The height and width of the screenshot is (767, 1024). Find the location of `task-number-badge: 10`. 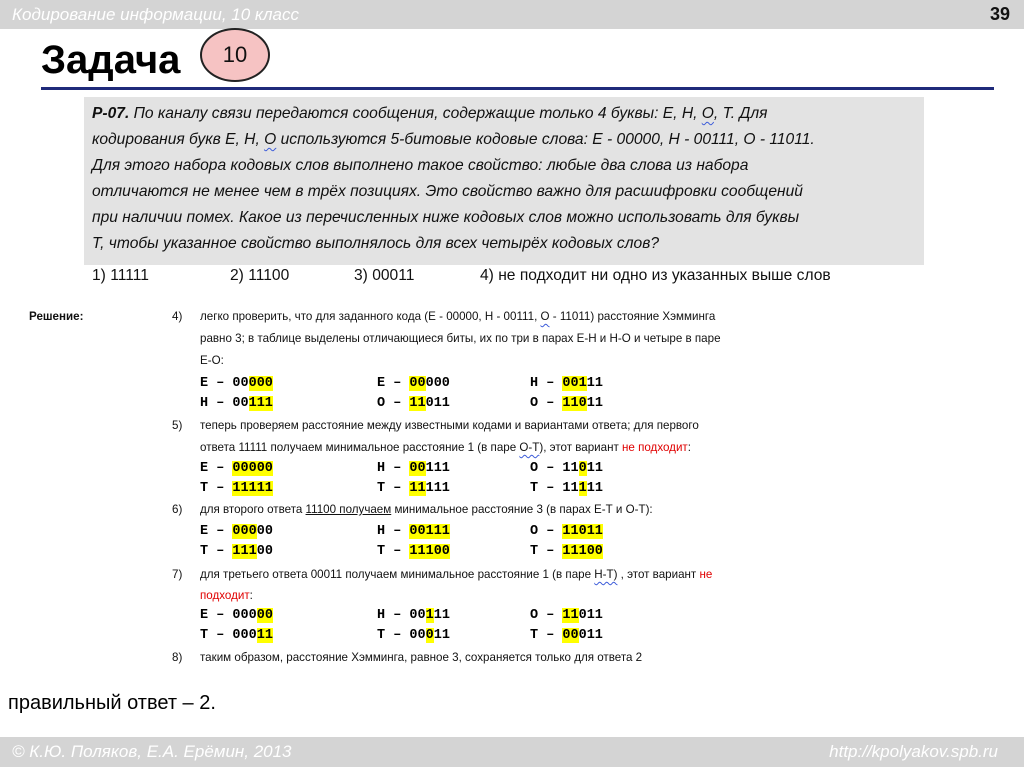

task-number-badge: 10 is located at coordinates (235, 55).